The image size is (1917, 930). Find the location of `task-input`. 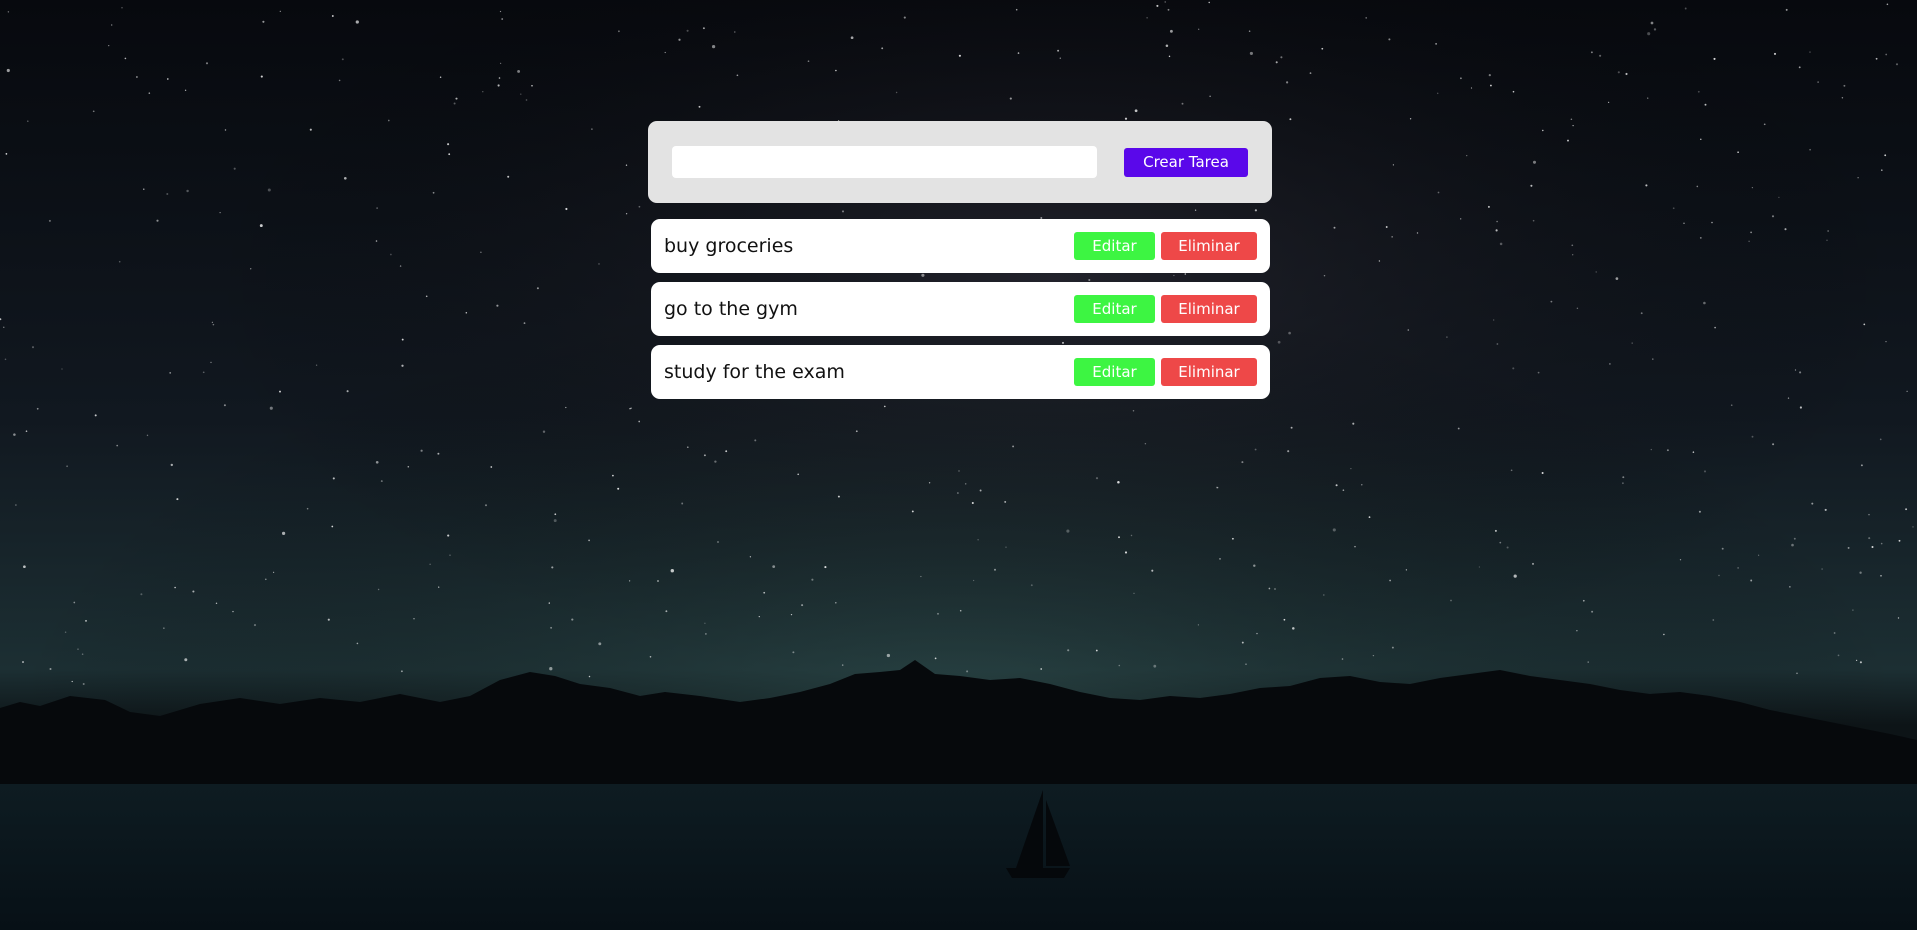

task-input is located at coordinates (884, 162).